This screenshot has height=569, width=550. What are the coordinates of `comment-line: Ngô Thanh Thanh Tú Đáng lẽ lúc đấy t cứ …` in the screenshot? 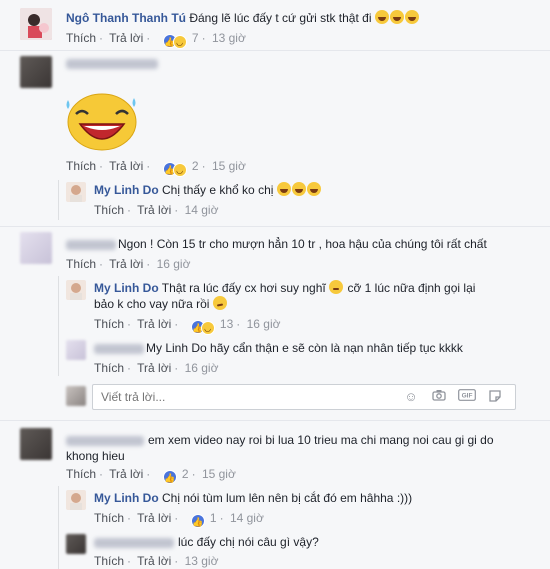 It's located at (243, 18).